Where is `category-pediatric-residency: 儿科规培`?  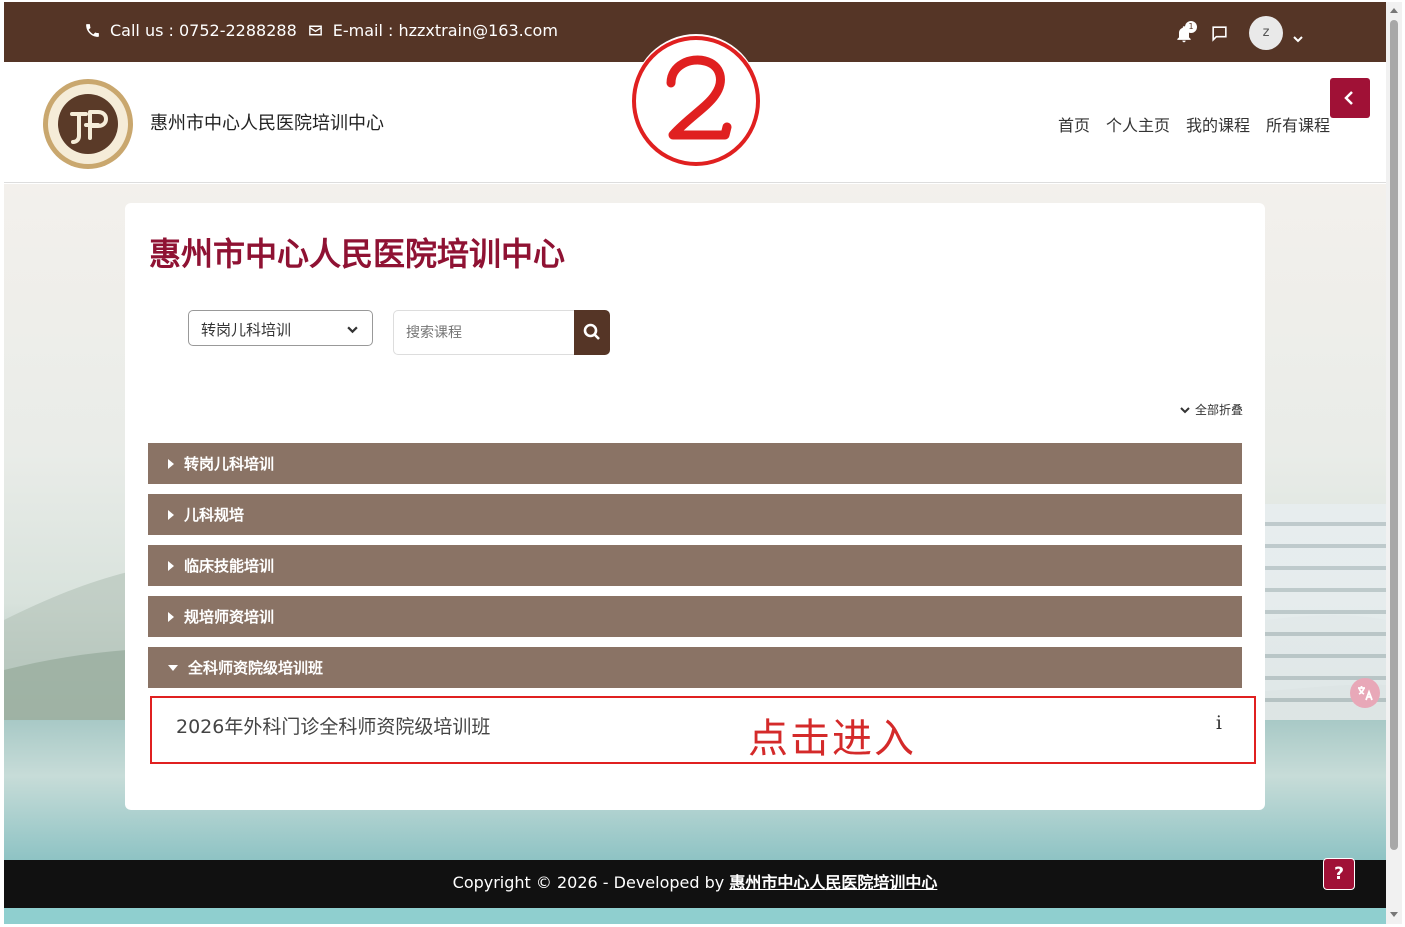 category-pediatric-residency: 儿科规培 is located at coordinates (695, 514).